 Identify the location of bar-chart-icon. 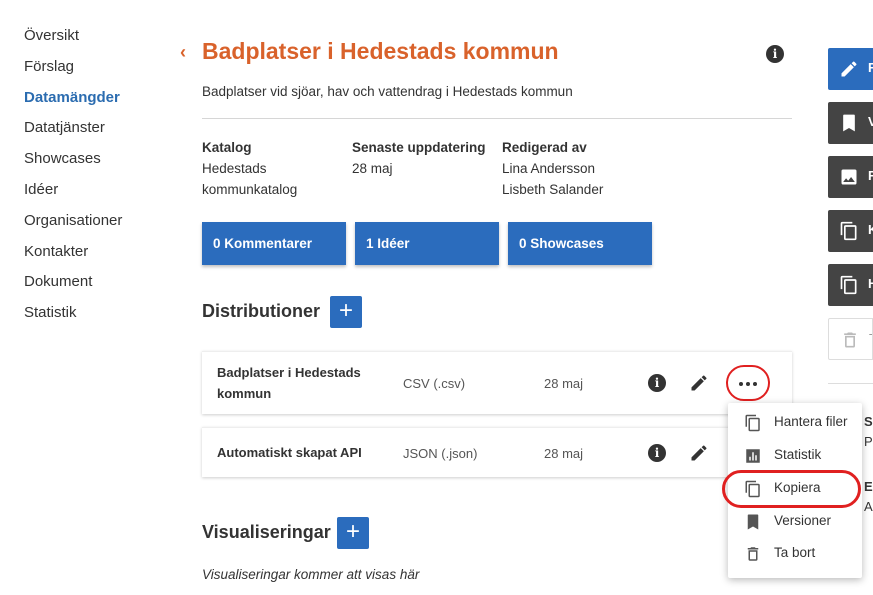
(753, 456).